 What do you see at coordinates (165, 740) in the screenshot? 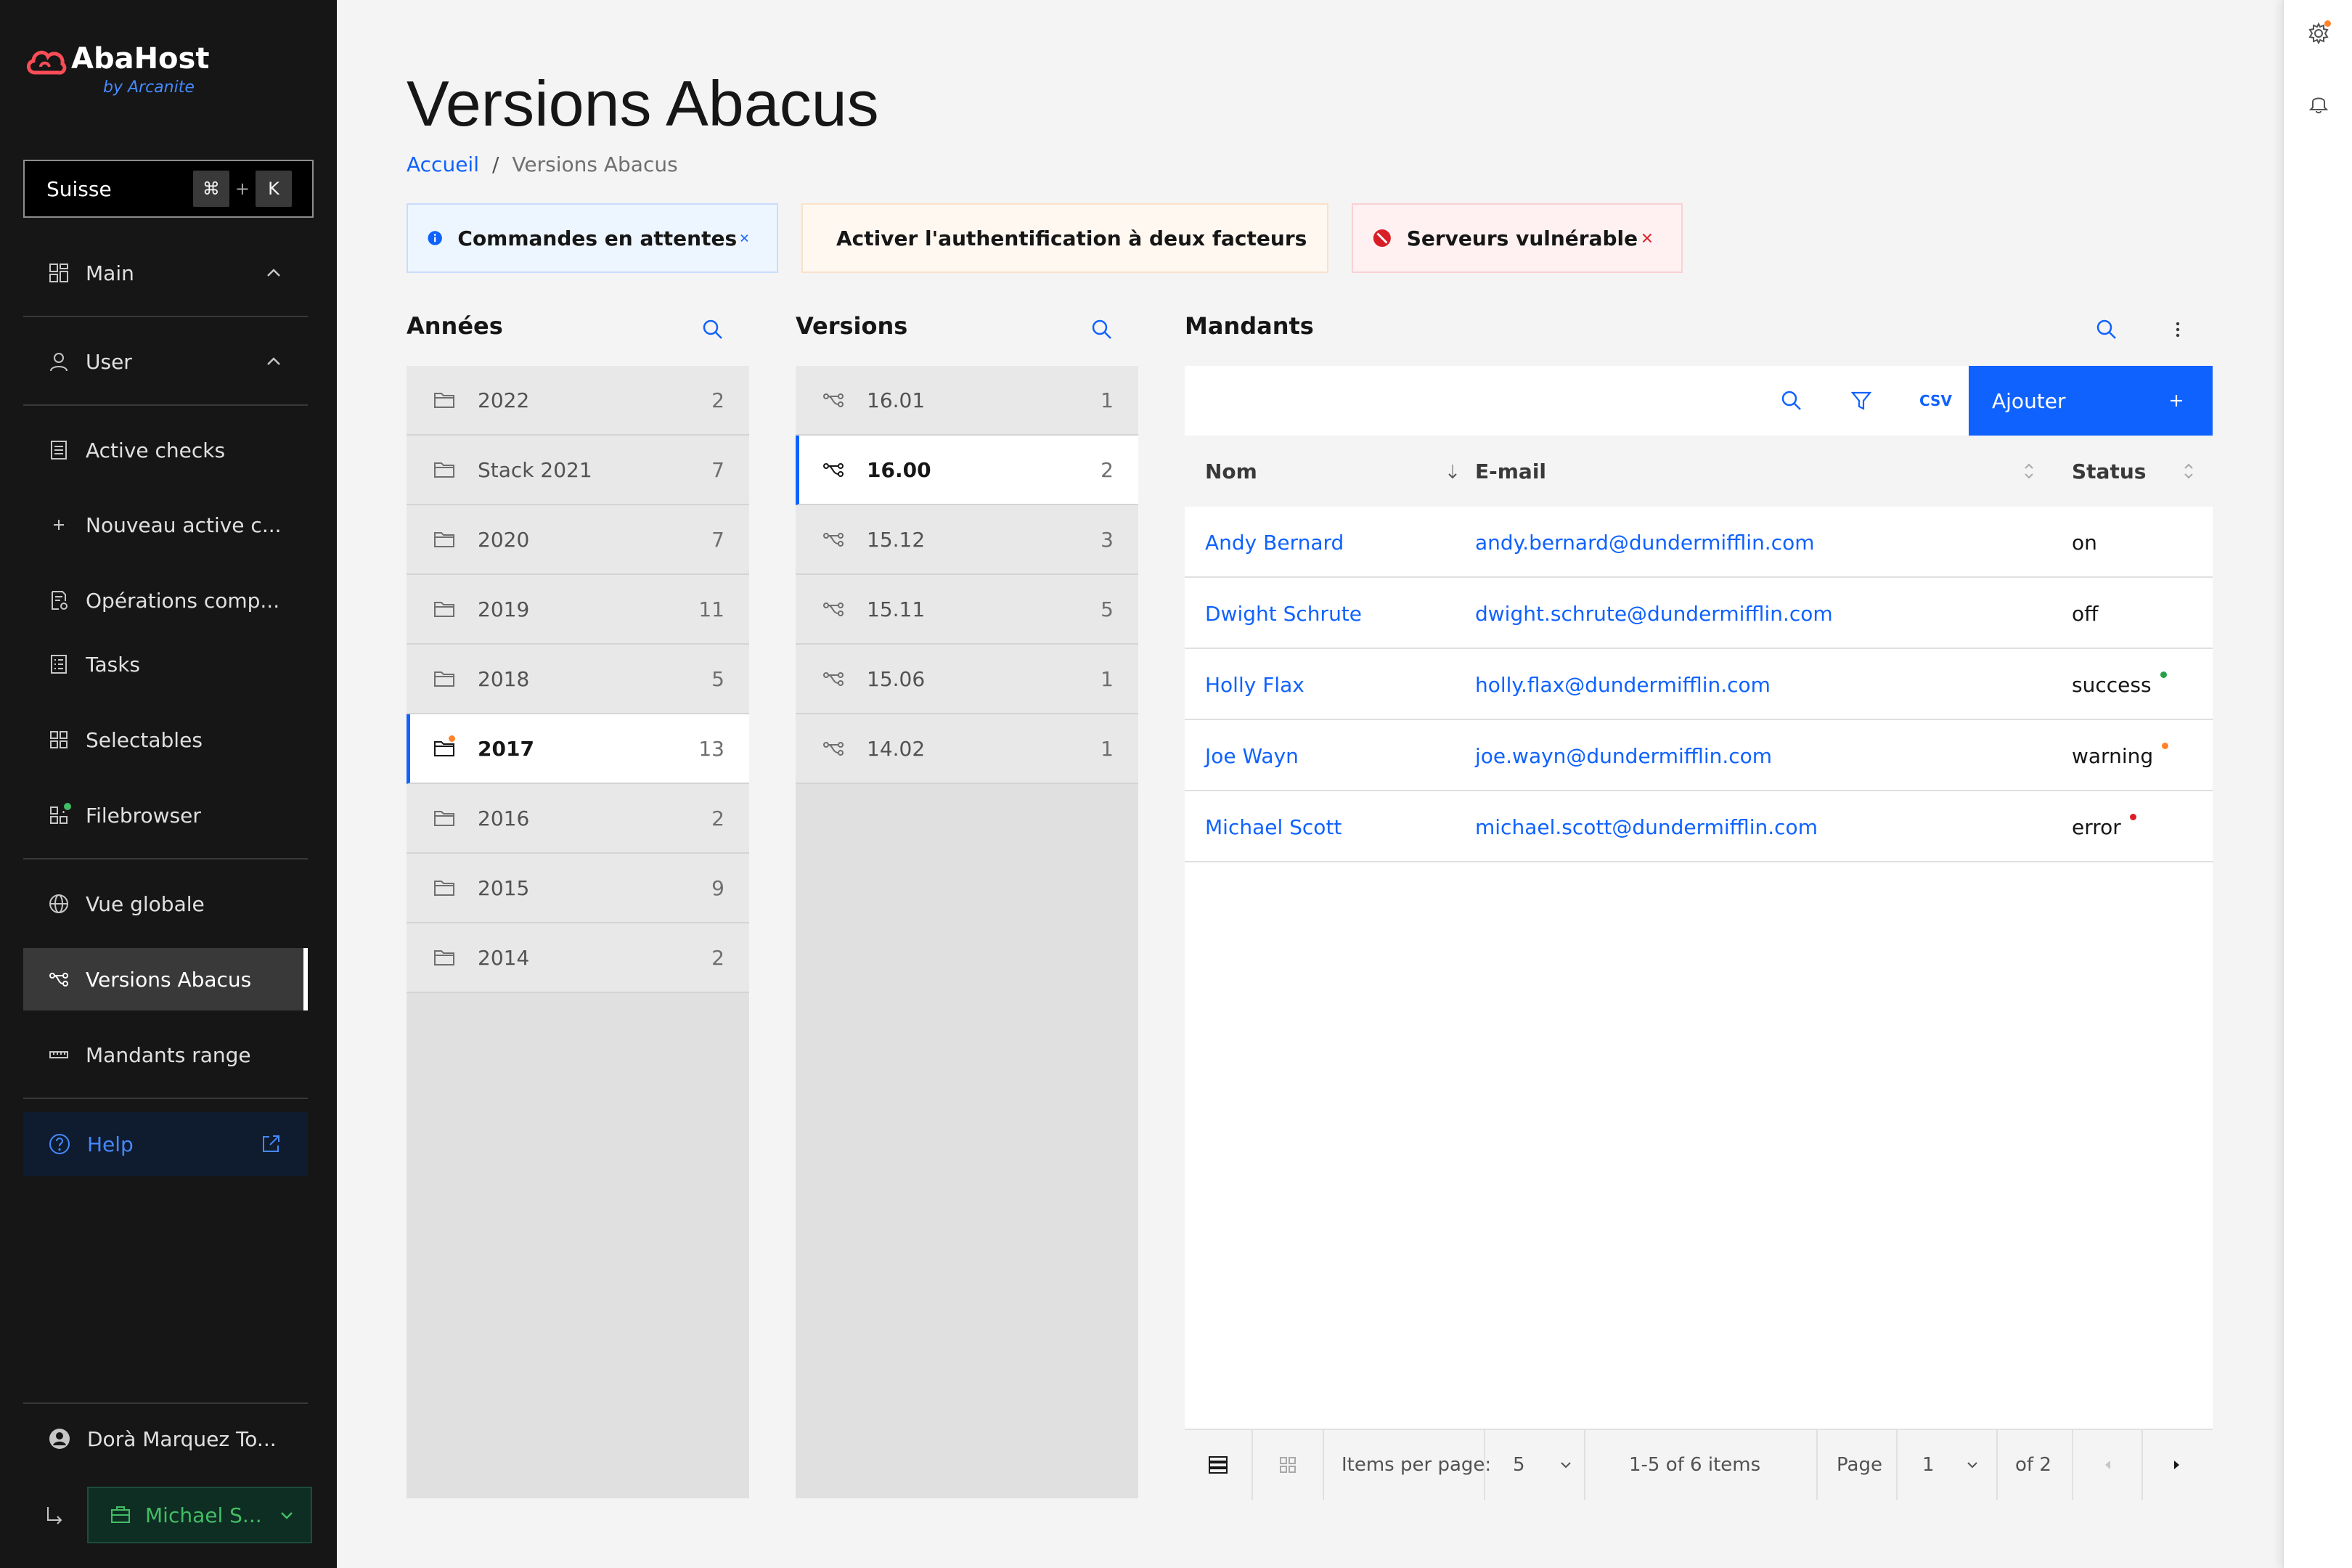
I see `nav-selectables: Selectables` at bounding box center [165, 740].